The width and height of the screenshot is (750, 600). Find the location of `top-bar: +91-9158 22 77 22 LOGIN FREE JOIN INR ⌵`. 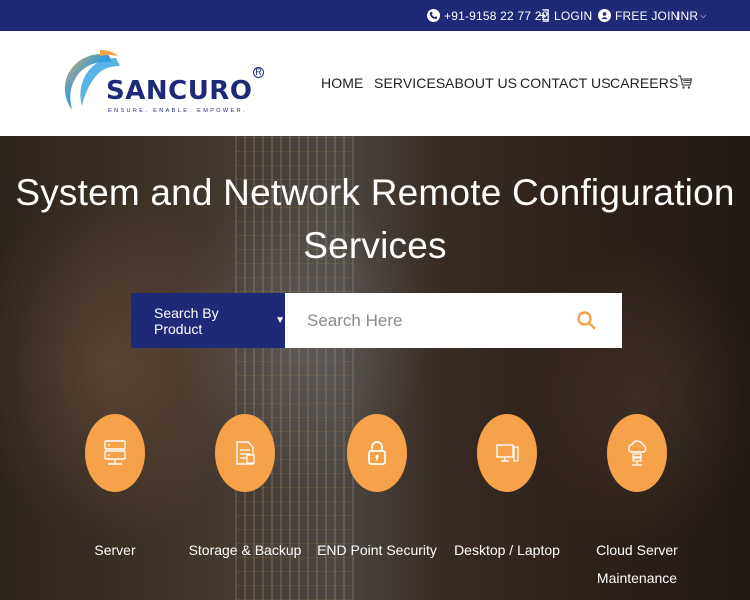

top-bar: +91-9158 22 77 22 LOGIN FREE JOIN INR ⌵ is located at coordinates (375, 15).